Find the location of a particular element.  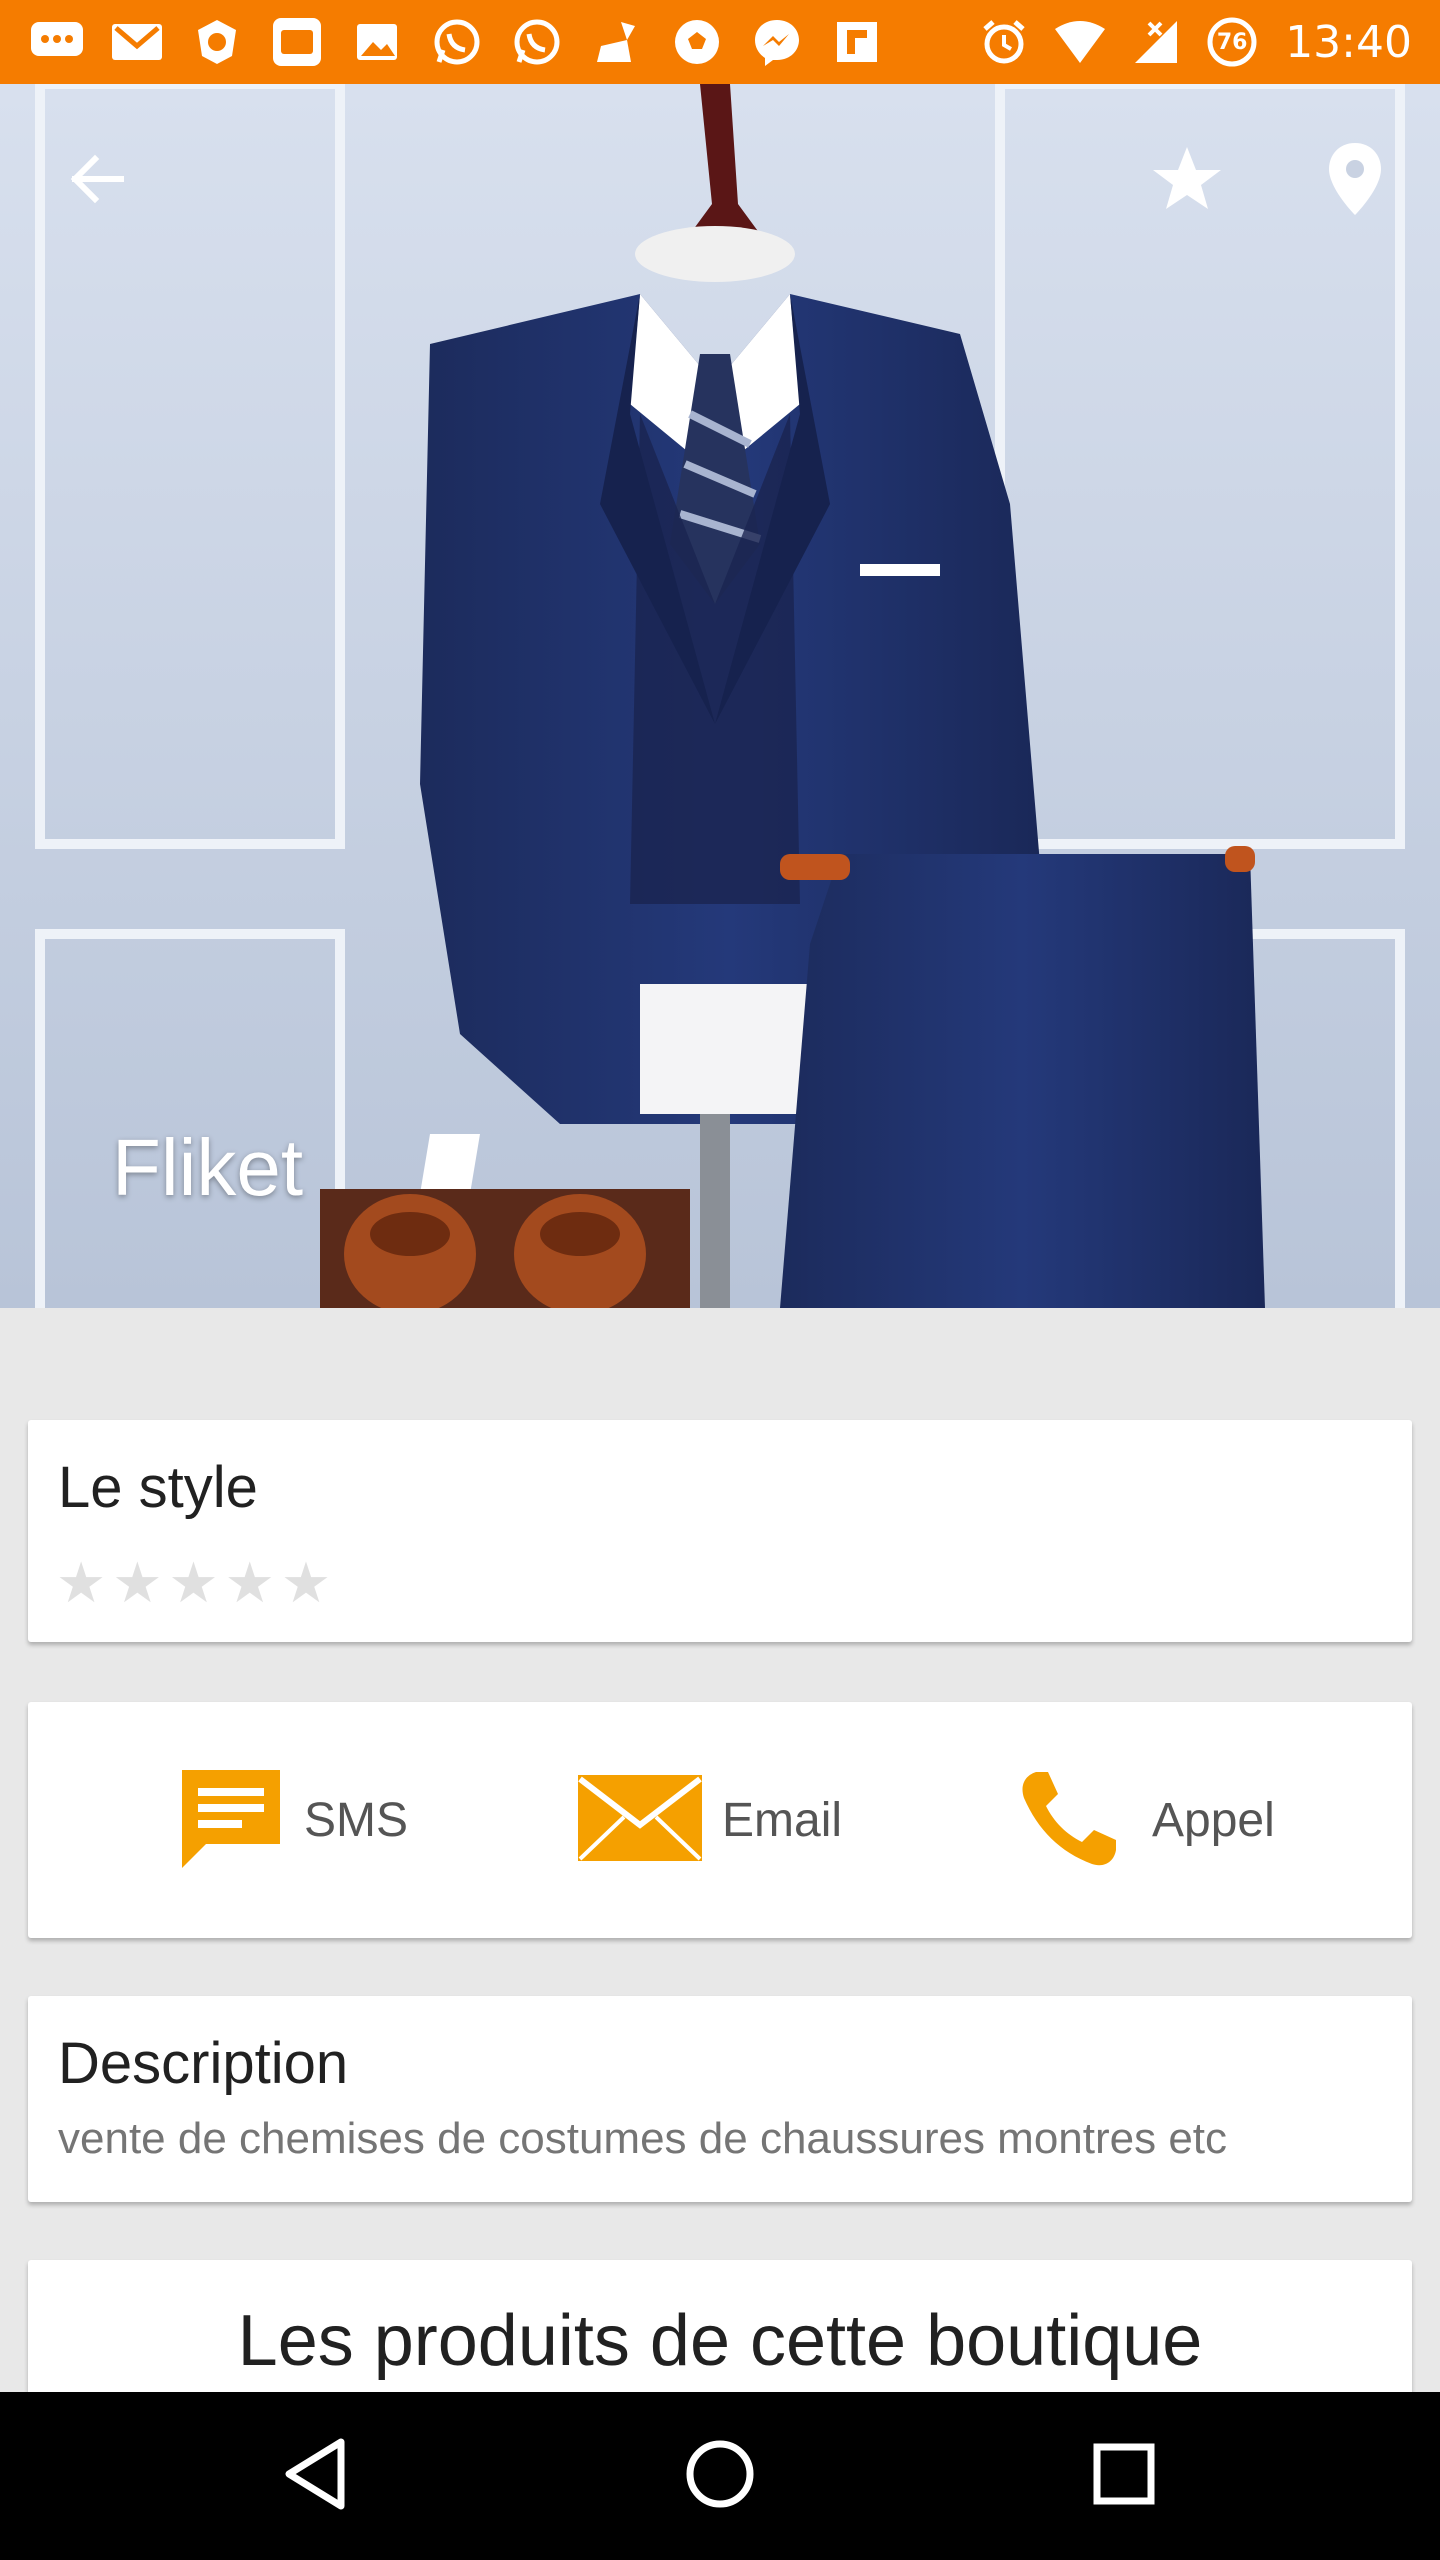

status-bar: 76 13:40 is located at coordinates (720, 42).